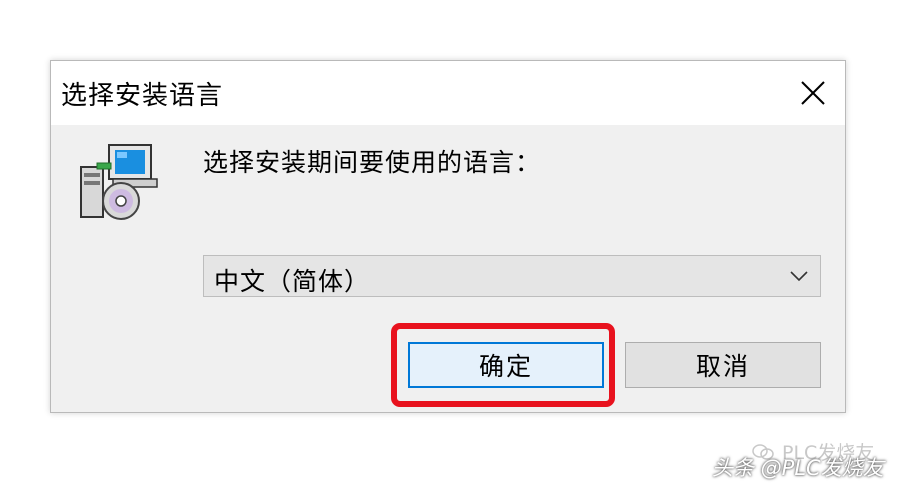  Describe the element at coordinates (798, 468) in the screenshot. I see `watermark-bottom: 头条 @PLC发烧友` at that location.